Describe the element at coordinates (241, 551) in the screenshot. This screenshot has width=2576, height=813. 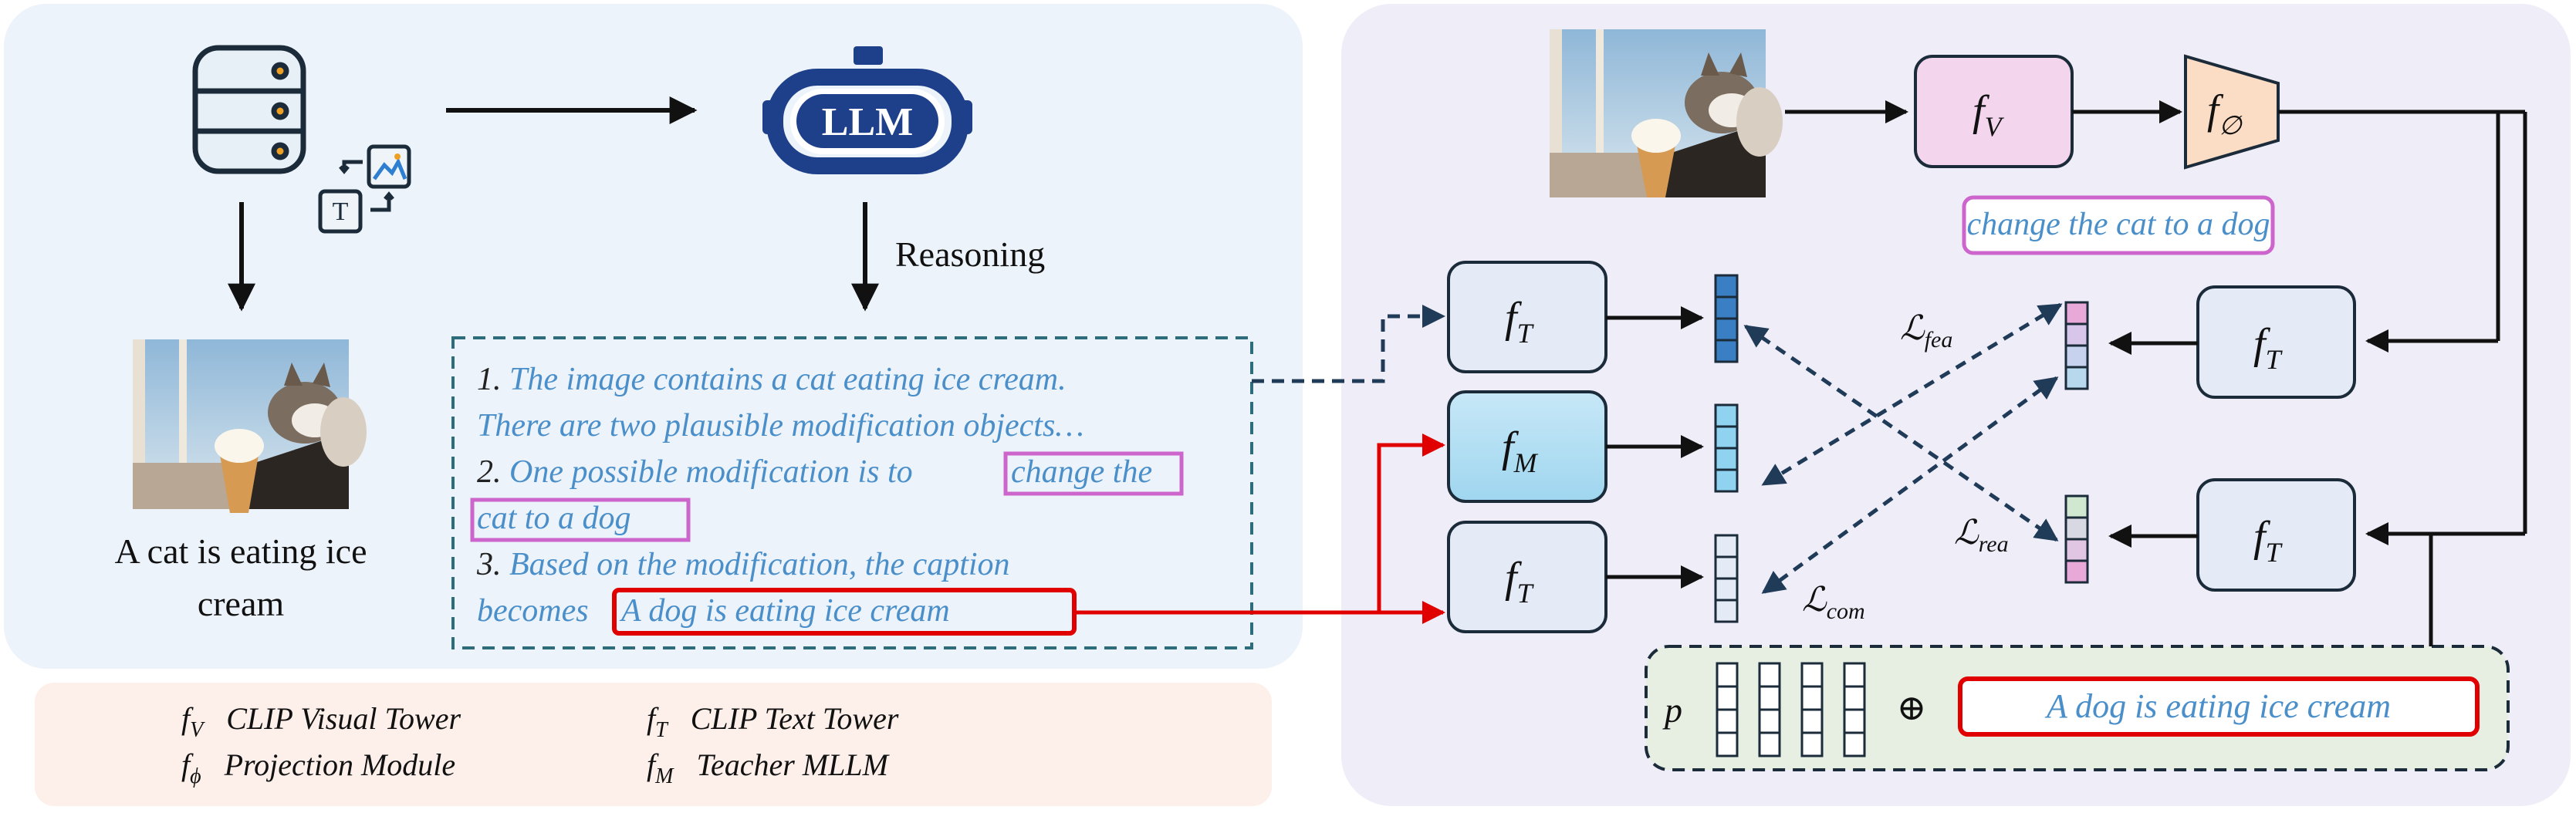
I see `caption-line-1: A cat is eating ice` at that location.